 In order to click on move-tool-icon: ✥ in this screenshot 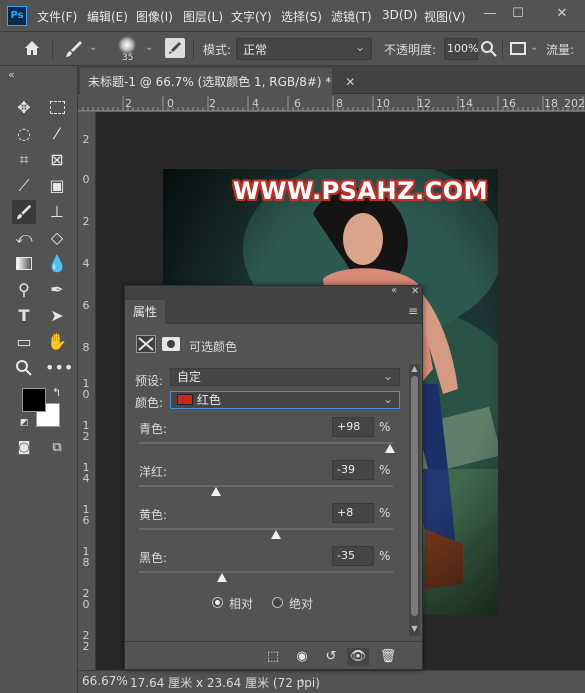, I will do `click(24, 108)`.